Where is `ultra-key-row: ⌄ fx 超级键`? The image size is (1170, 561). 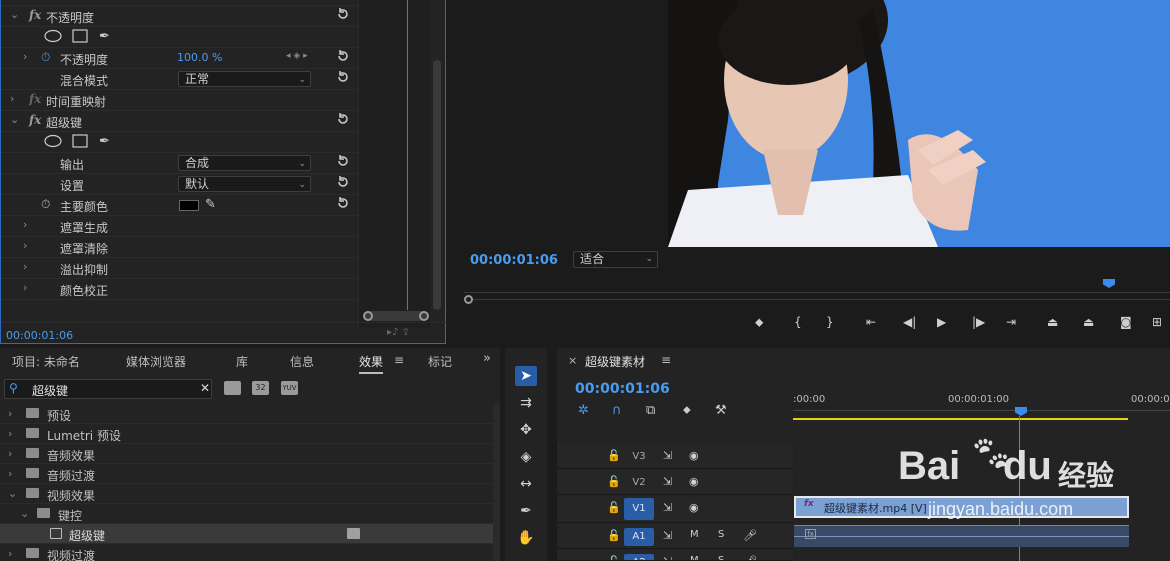
ultra-key-row: ⌄ fx 超级键 is located at coordinates (179, 121).